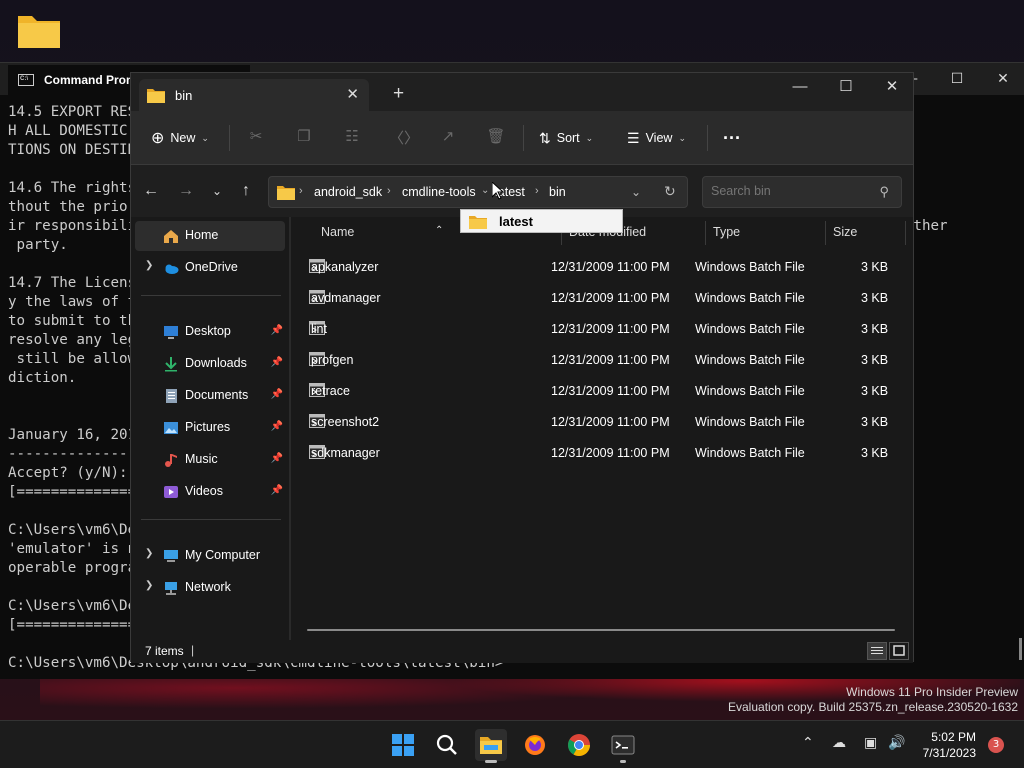 Image resolution: width=1024 pixels, height=768 pixels. I want to click on chrome-taskbar-button, so click(579, 745).